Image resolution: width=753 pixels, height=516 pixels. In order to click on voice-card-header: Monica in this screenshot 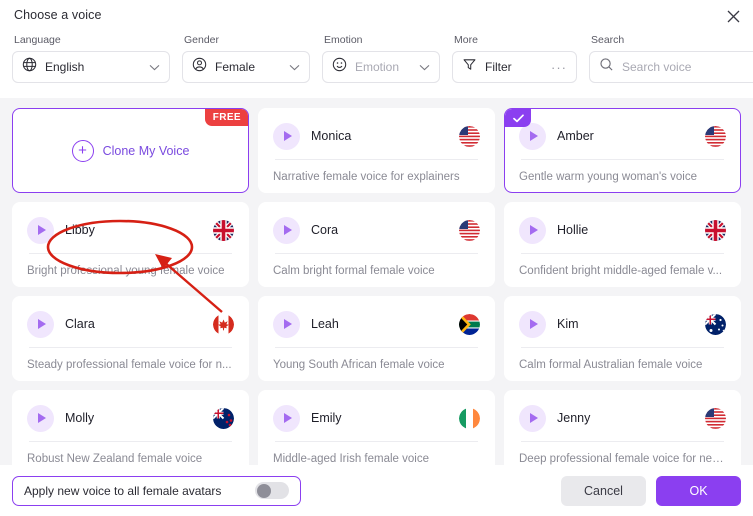, I will do `click(376, 136)`.